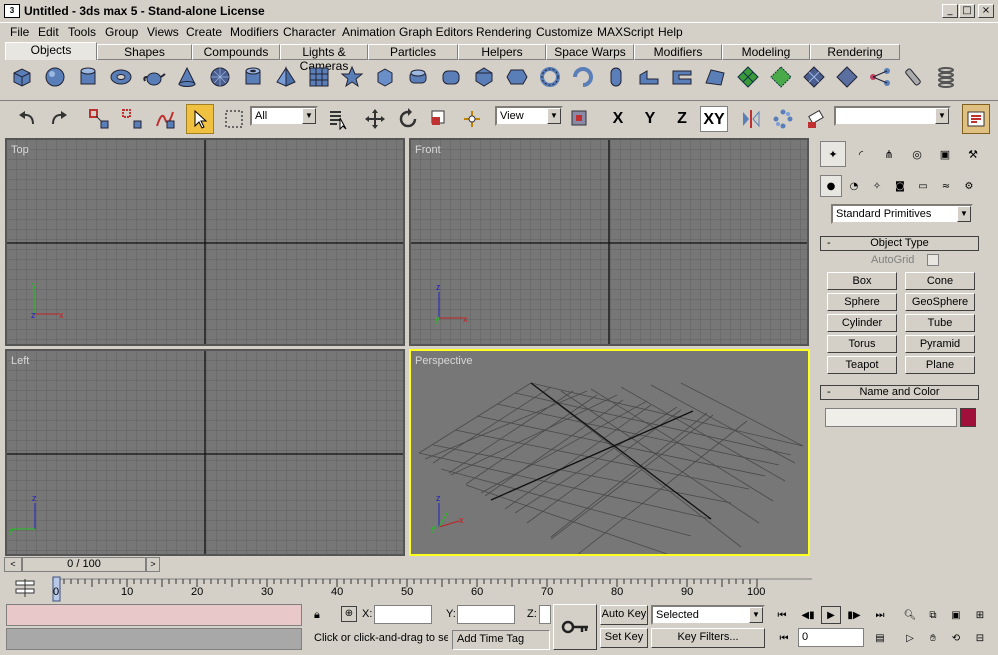 The width and height of the screenshot is (998, 655). What do you see at coordinates (973, 154) in the screenshot?
I see `utilities-tab-icon: ⚒` at bounding box center [973, 154].